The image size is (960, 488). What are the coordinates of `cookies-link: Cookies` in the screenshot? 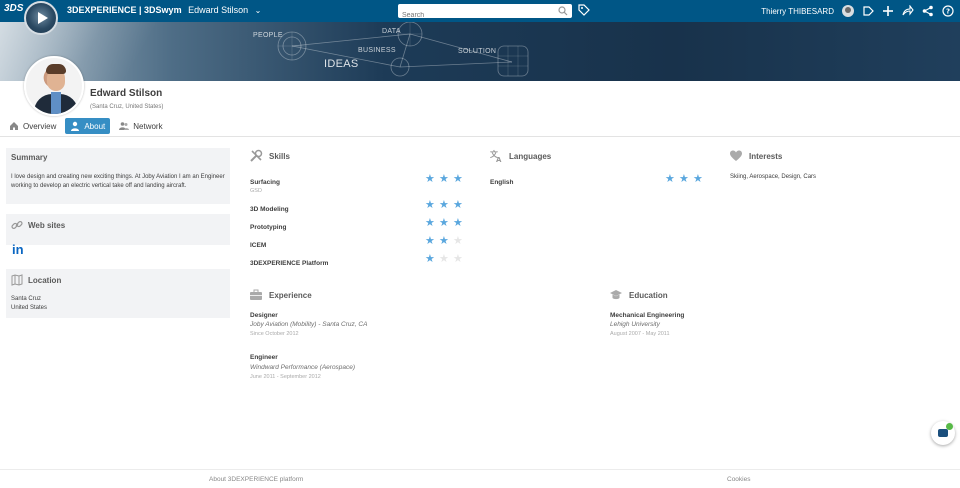 It's located at (738, 479).